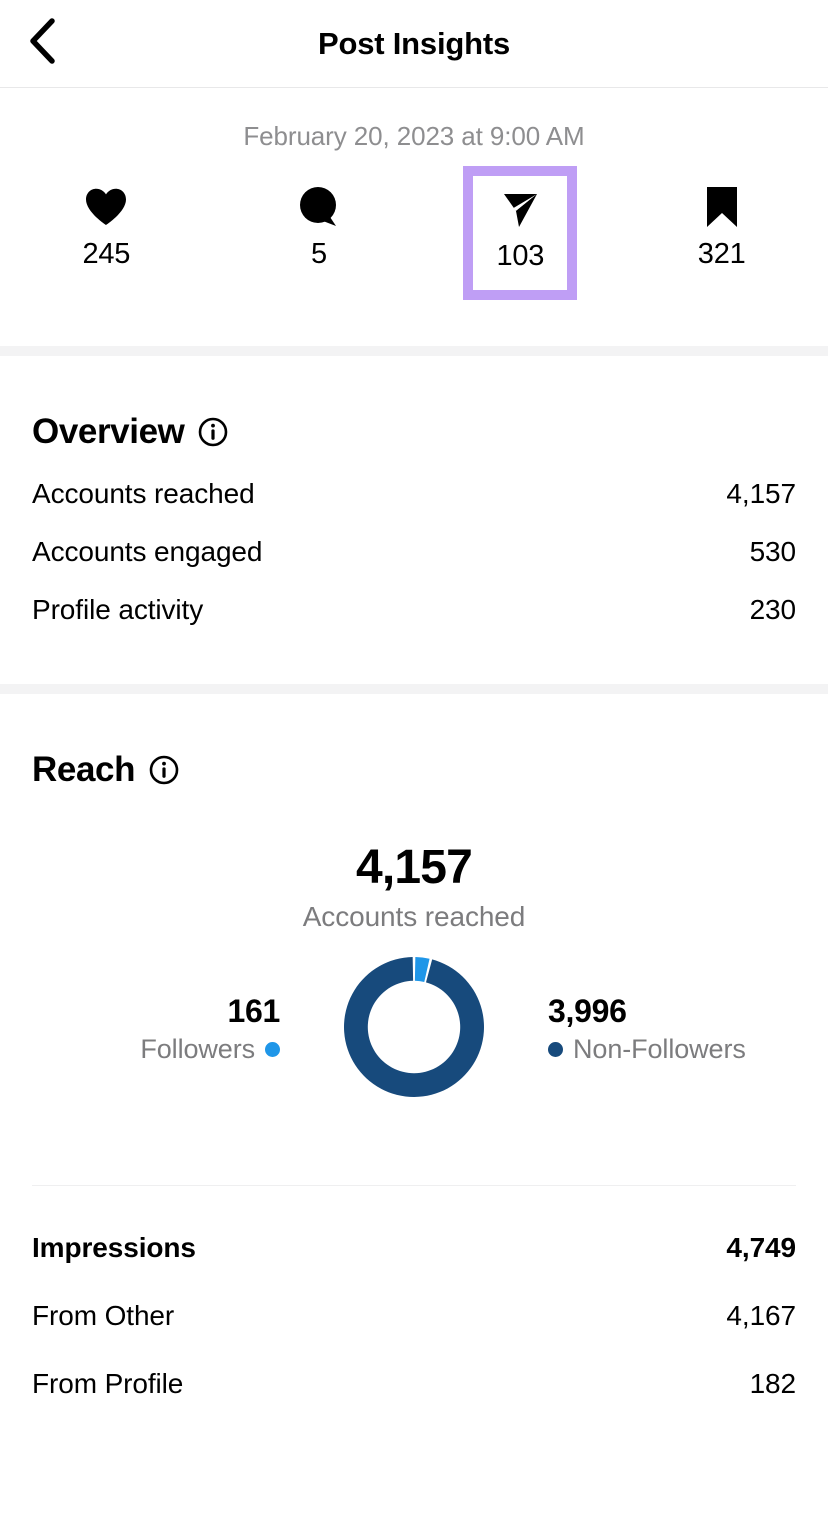 This screenshot has height=1526, width=828. I want to click on navbar: Post Insights, so click(414, 44).